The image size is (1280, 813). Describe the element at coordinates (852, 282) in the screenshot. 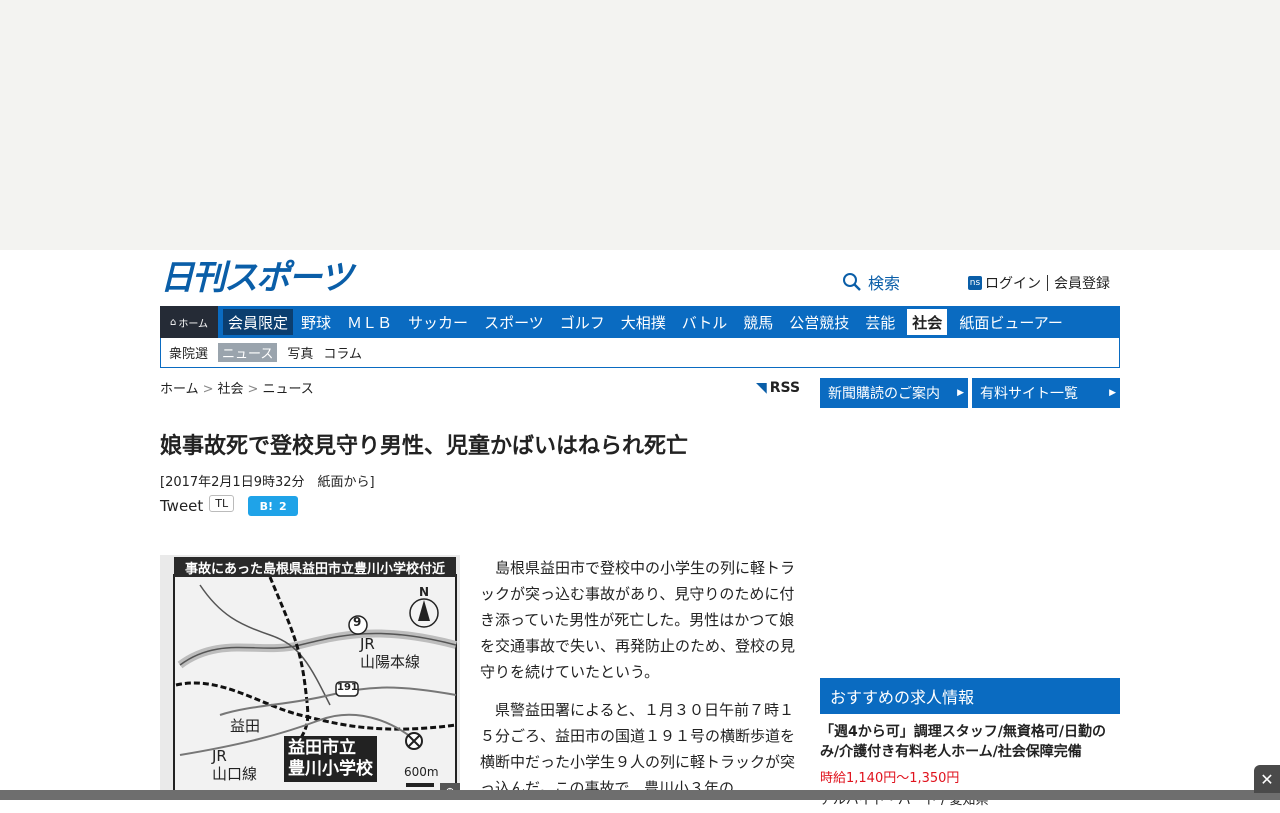

I see `search-icon` at that location.